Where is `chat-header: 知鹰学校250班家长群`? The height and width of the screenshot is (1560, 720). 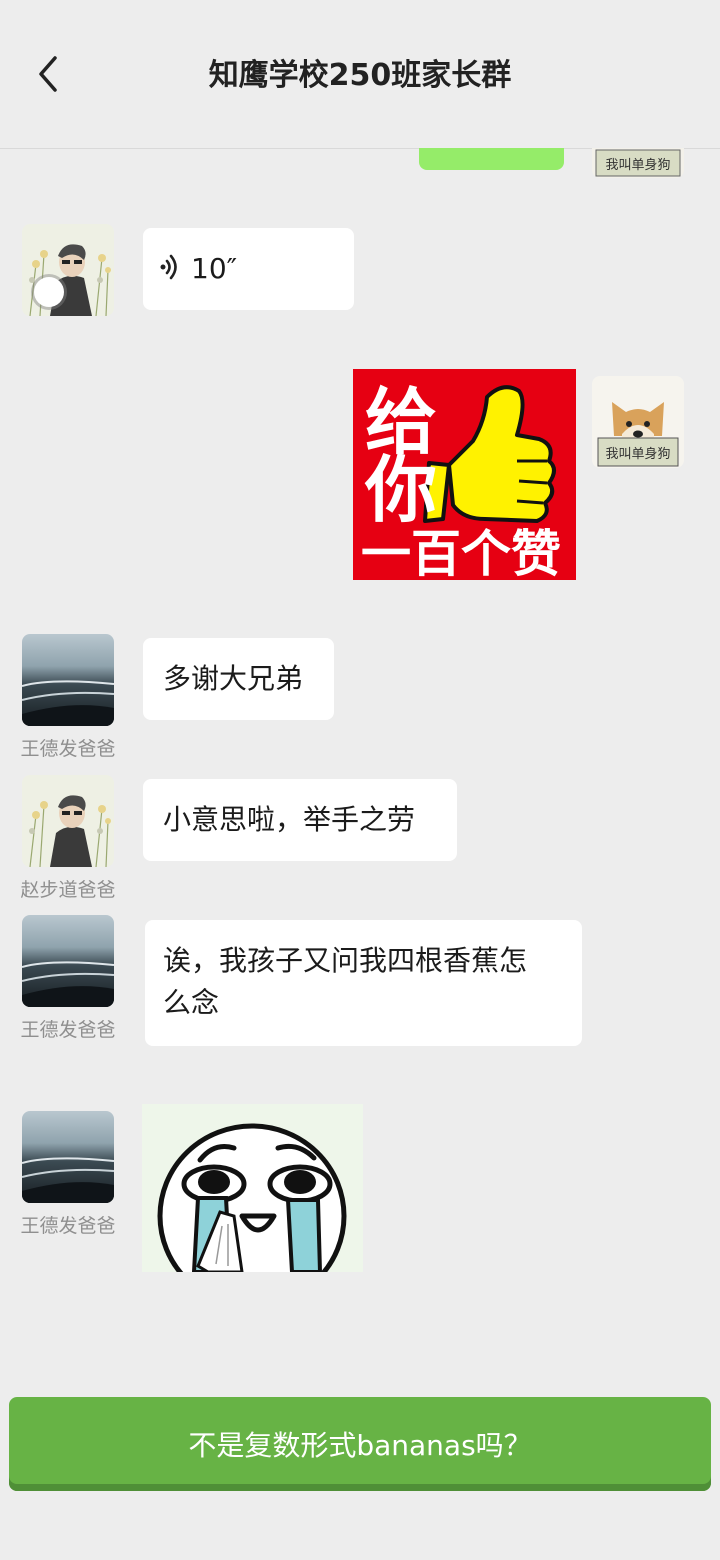 chat-header: 知鹰学校250班家长群 is located at coordinates (360, 74).